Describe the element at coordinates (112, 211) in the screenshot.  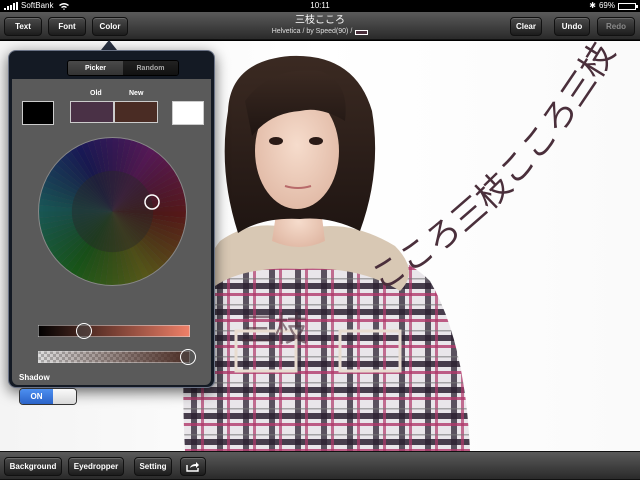
I see `color-wheel` at that location.